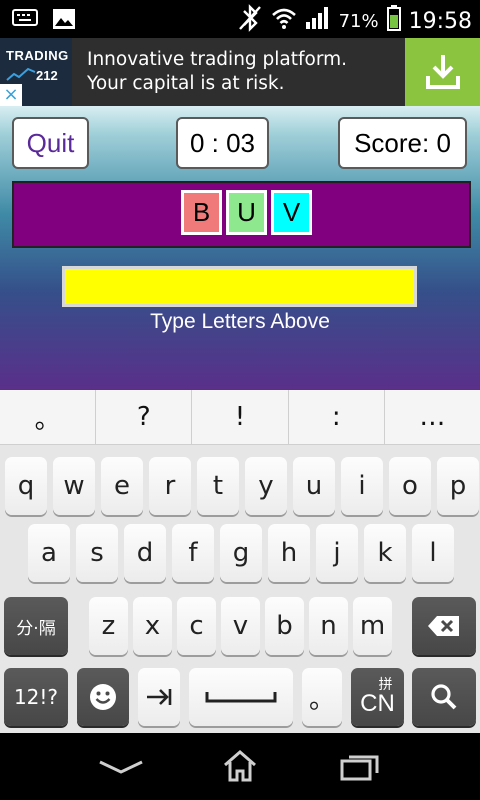  What do you see at coordinates (37, 55) in the screenshot?
I see `ad-logo-line1: TRADING` at bounding box center [37, 55].